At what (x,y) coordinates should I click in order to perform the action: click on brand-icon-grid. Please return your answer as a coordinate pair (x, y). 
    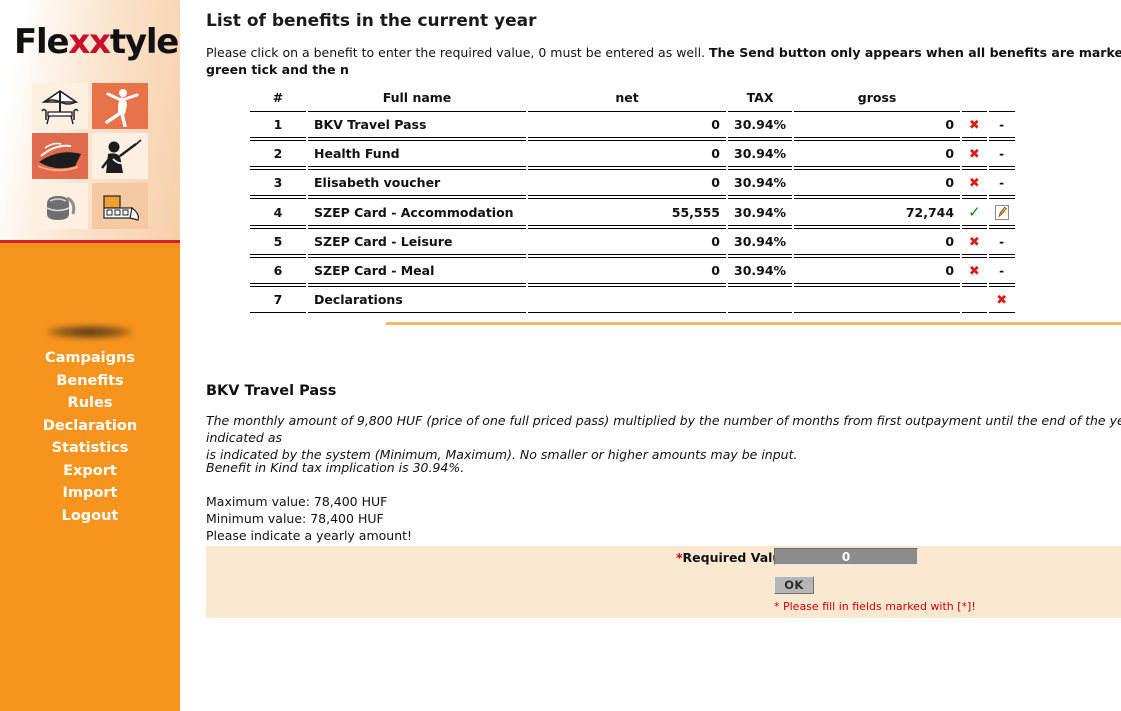
    Looking at the image, I should click on (90, 157).